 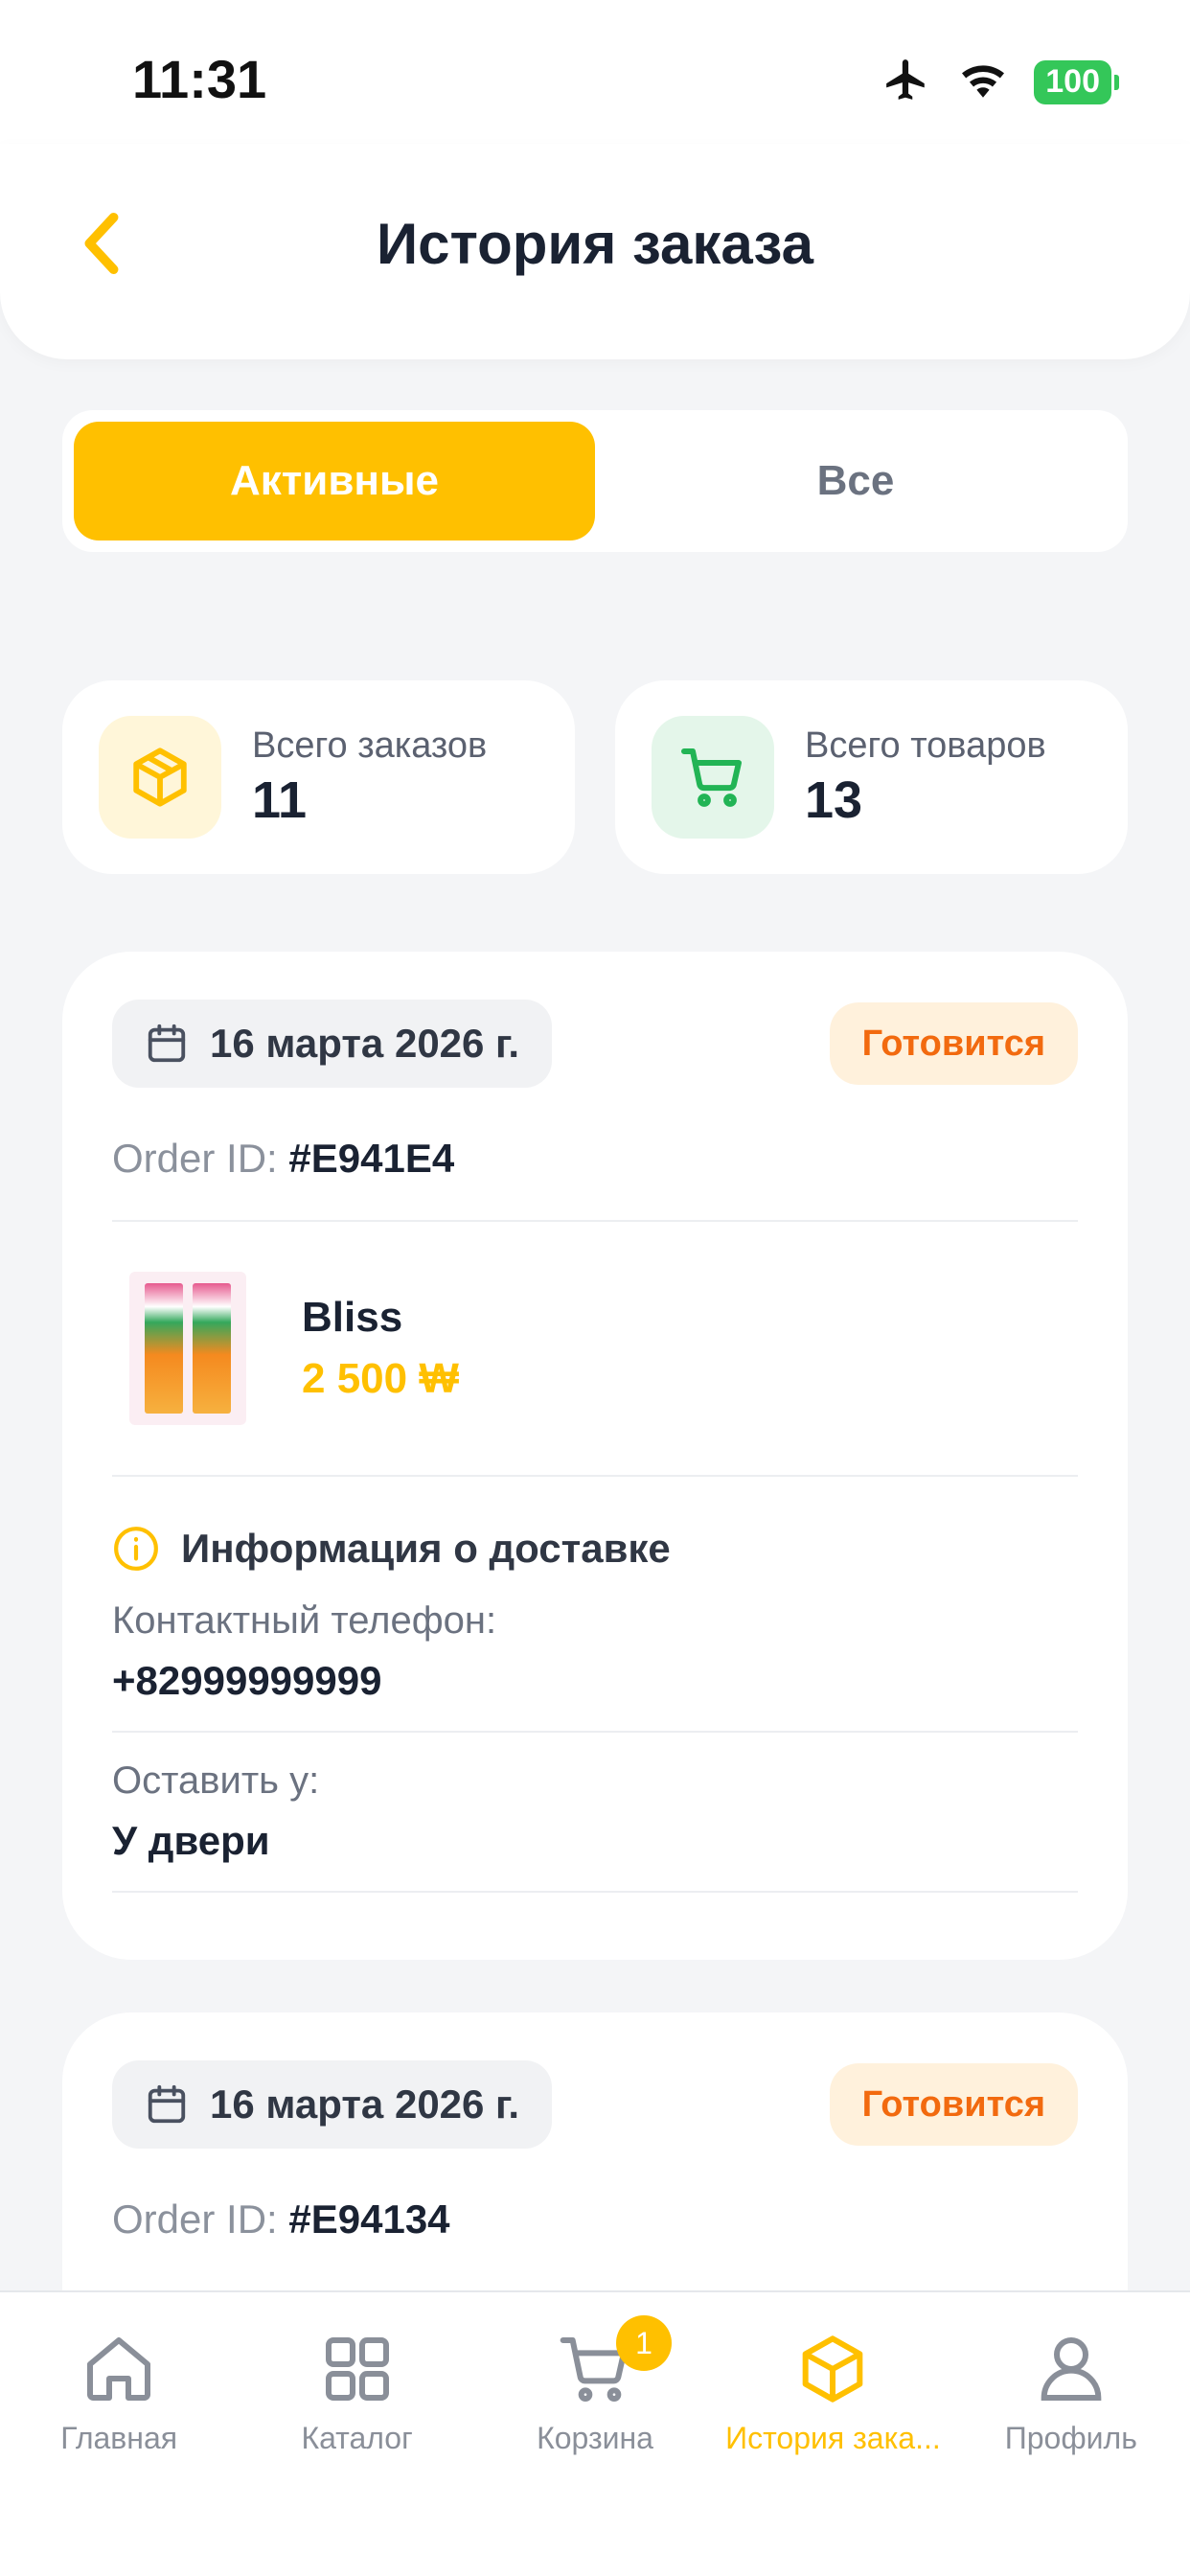 I want to click on tab-home: Главная, so click(x=119, y=2434).